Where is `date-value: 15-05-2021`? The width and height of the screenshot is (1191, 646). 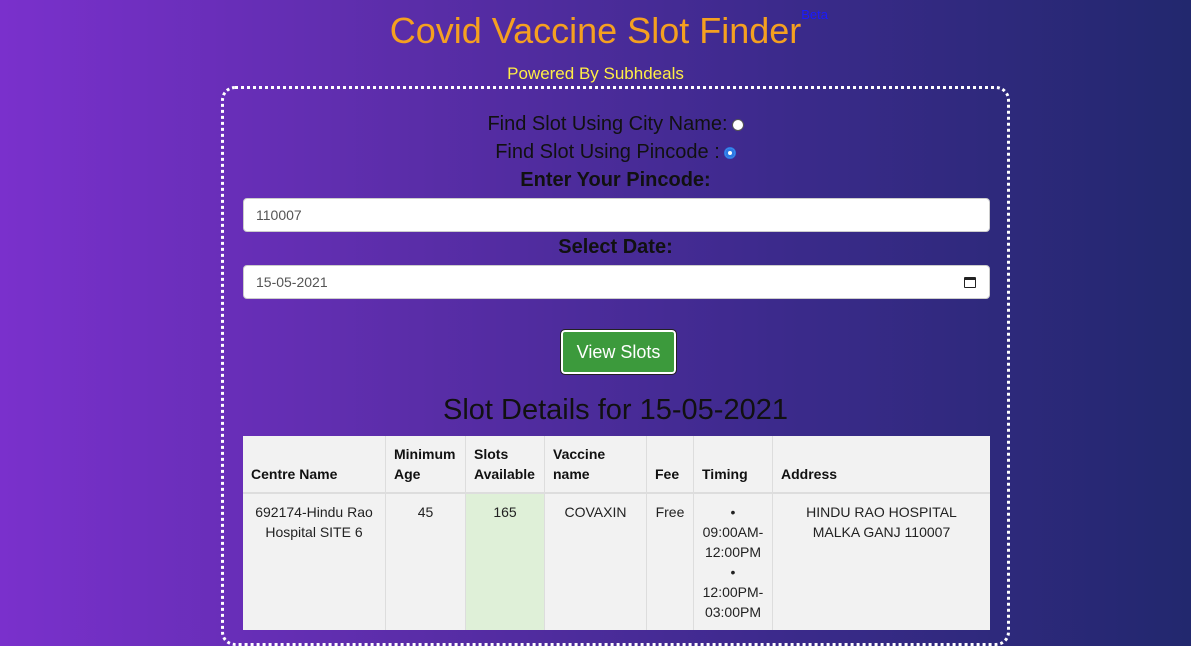
date-value: 15-05-2021 is located at coordinates (292, 282).